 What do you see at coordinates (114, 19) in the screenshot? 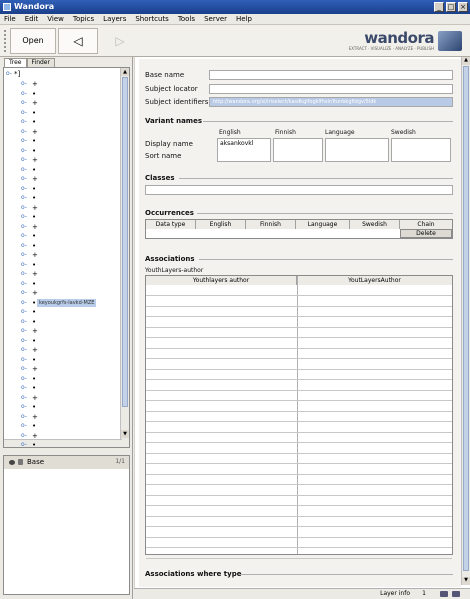
I see `menu-layers: Layers` at bounding box center [114, 19].